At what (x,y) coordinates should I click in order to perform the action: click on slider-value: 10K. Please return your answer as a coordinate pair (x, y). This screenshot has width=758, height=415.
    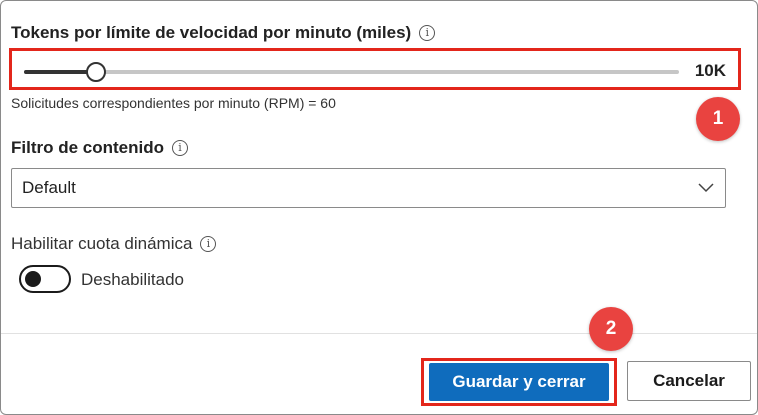
    Looking at the image, I should click on (710, 70).